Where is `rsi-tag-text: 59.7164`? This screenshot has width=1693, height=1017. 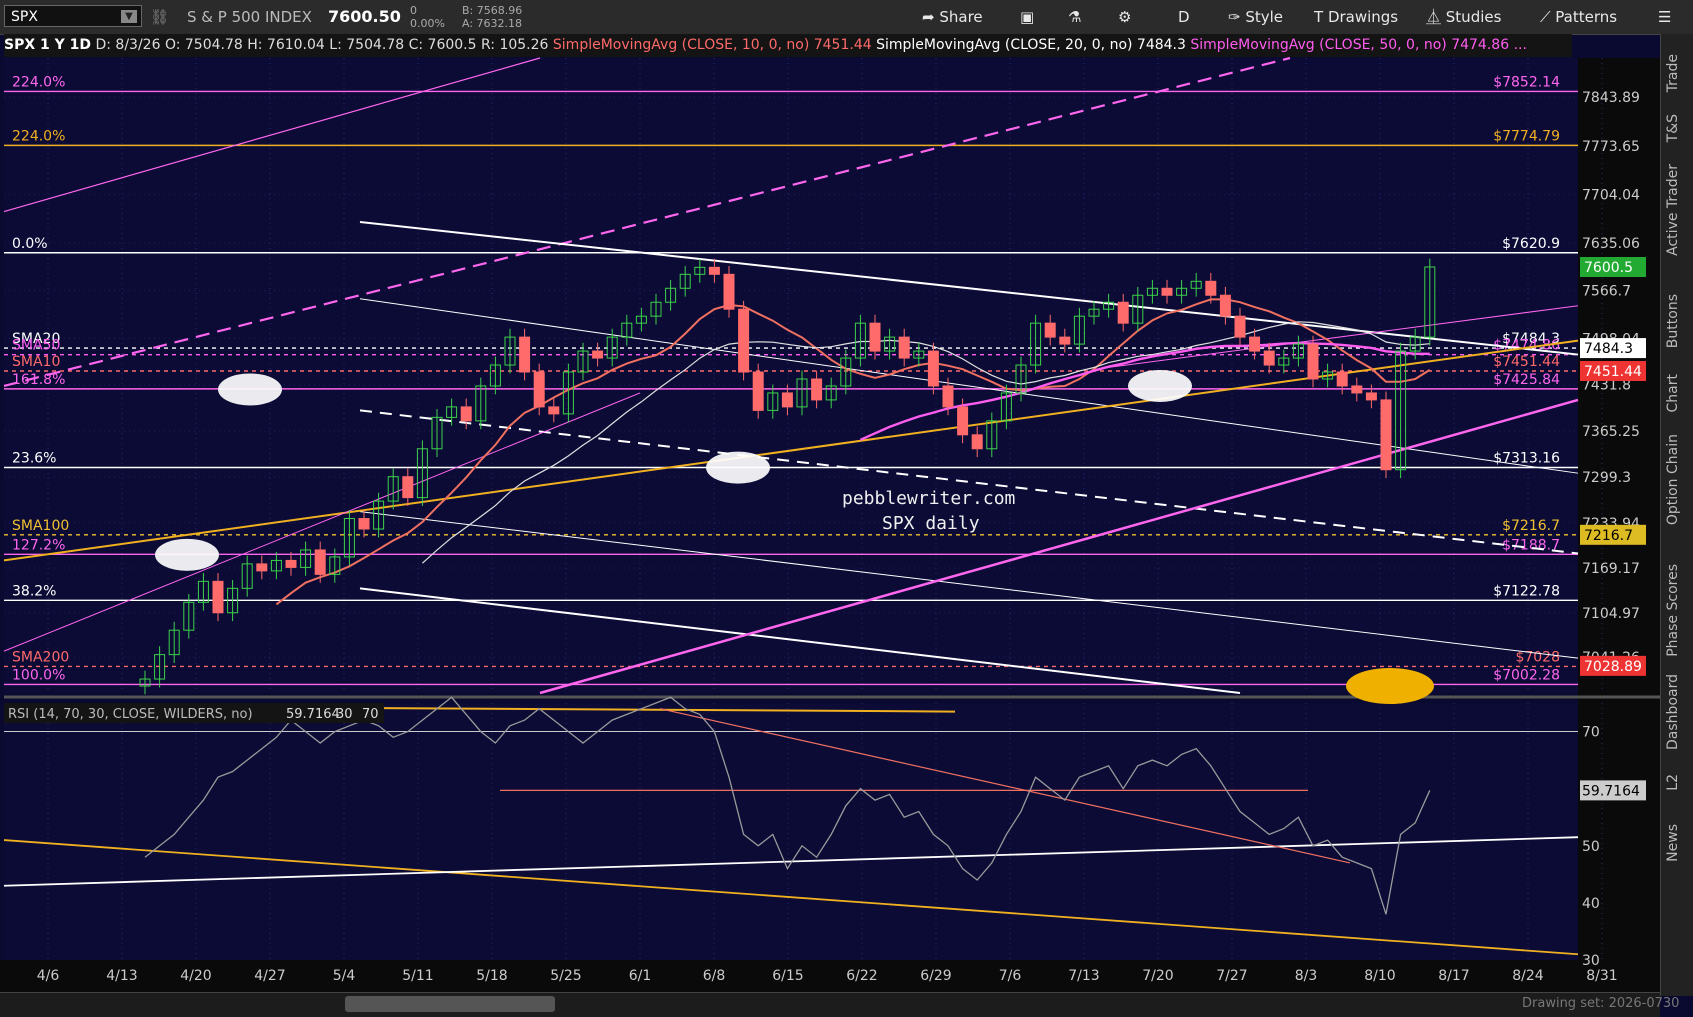 rsi-tag-text: 59.7164 is located at coordinates (1611, 791).